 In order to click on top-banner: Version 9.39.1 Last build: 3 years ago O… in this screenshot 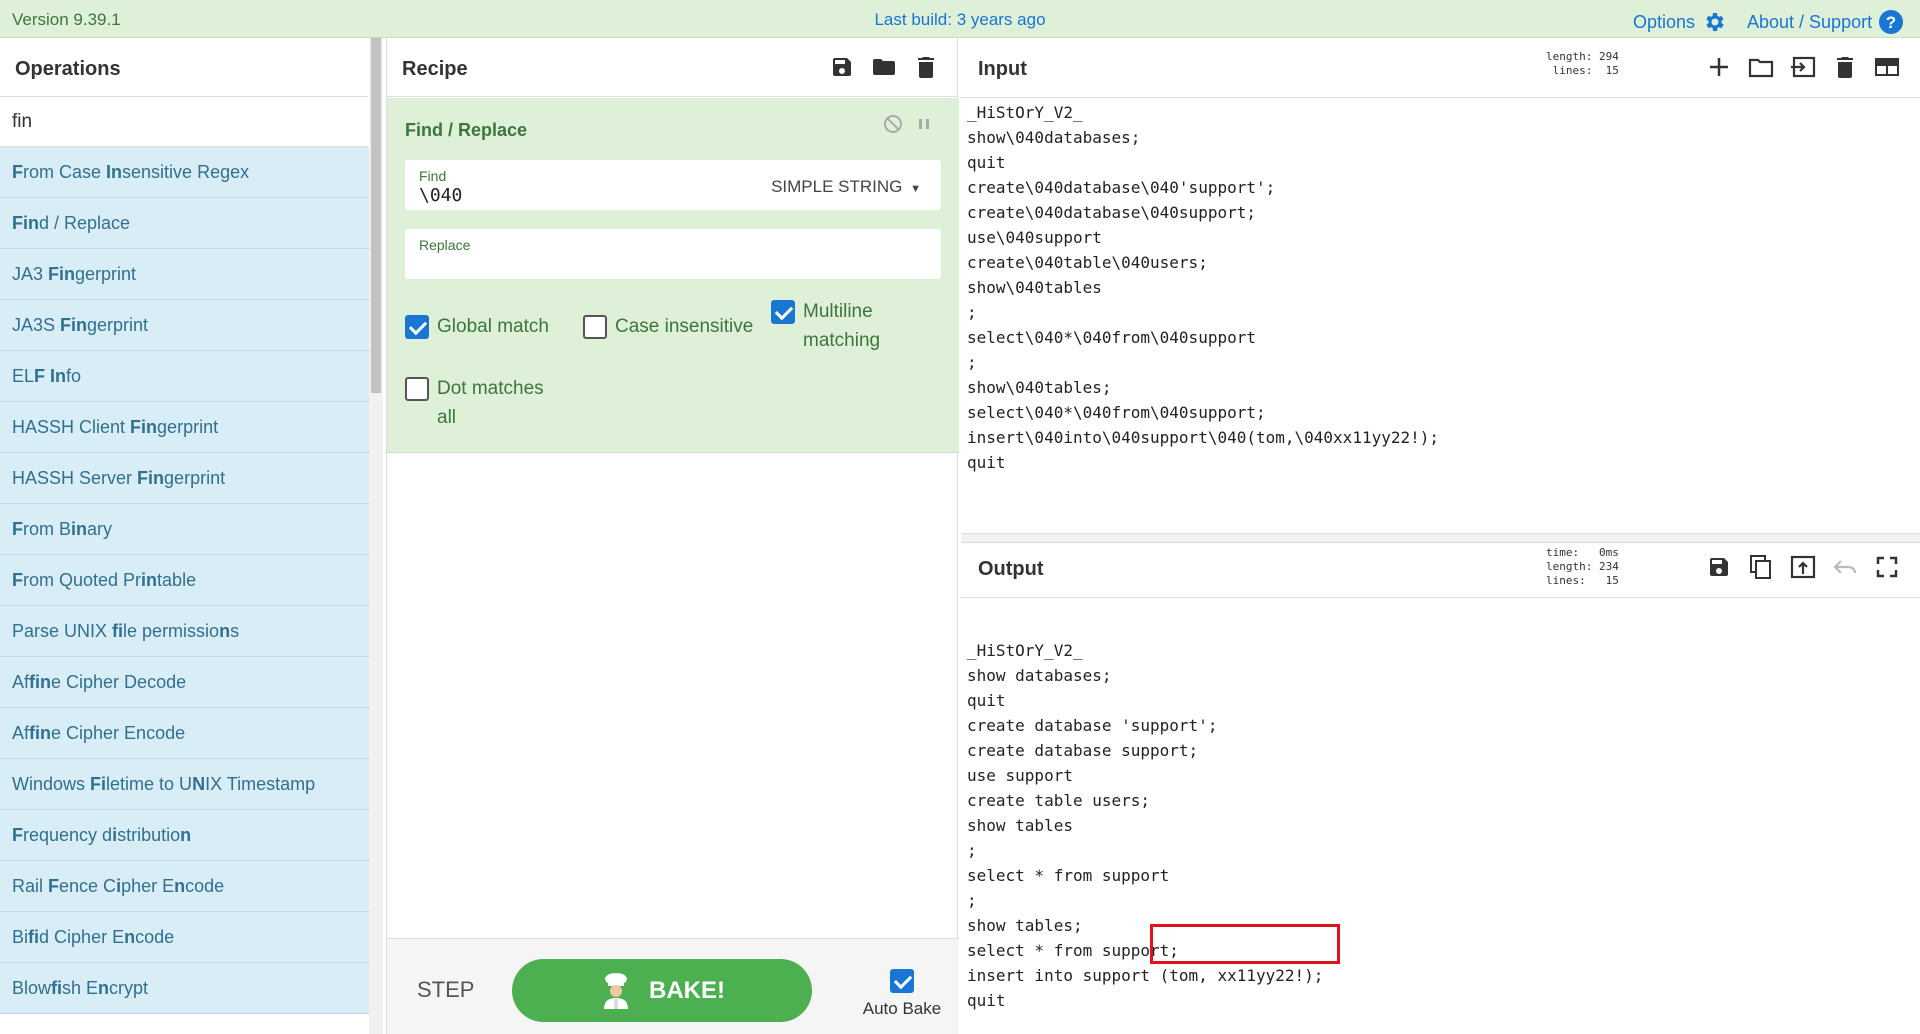, I will do `click(960, 19)`.